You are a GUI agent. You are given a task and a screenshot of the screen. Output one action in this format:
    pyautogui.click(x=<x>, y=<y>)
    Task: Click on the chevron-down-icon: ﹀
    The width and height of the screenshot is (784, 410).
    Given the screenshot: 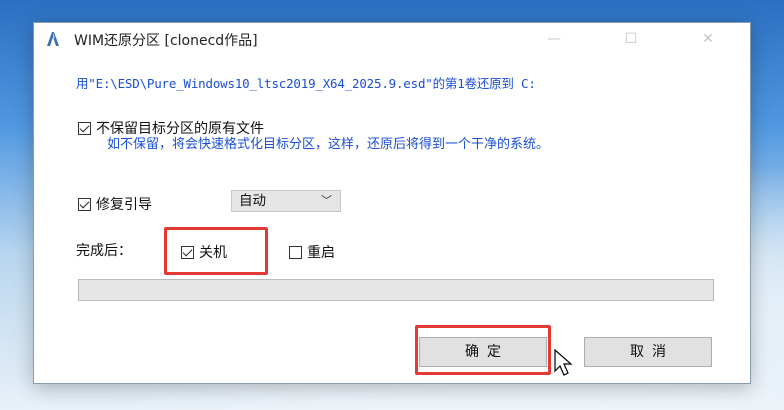 What is the action you would take?
    pyautogui.click(x=326, y=200)
    